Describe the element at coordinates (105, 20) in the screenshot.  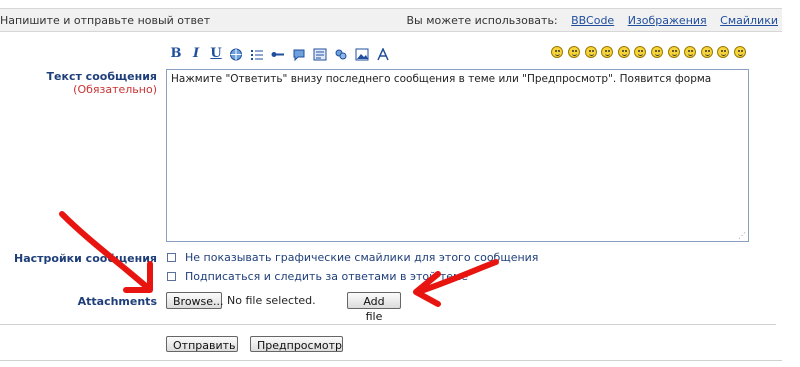
I see `form-title: Напишите и отправьте новый ответ` at that location.